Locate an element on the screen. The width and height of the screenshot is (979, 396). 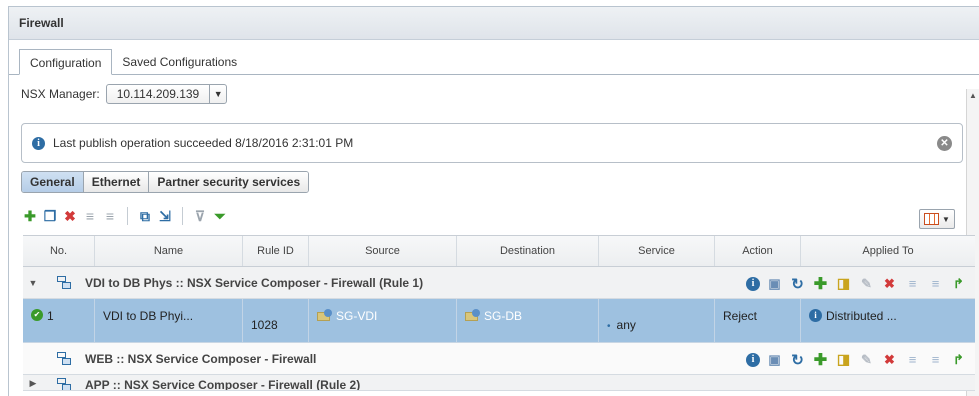
nsx-manager-select: 10.114.209.139 ▼ is located at coordinates (166, 94).